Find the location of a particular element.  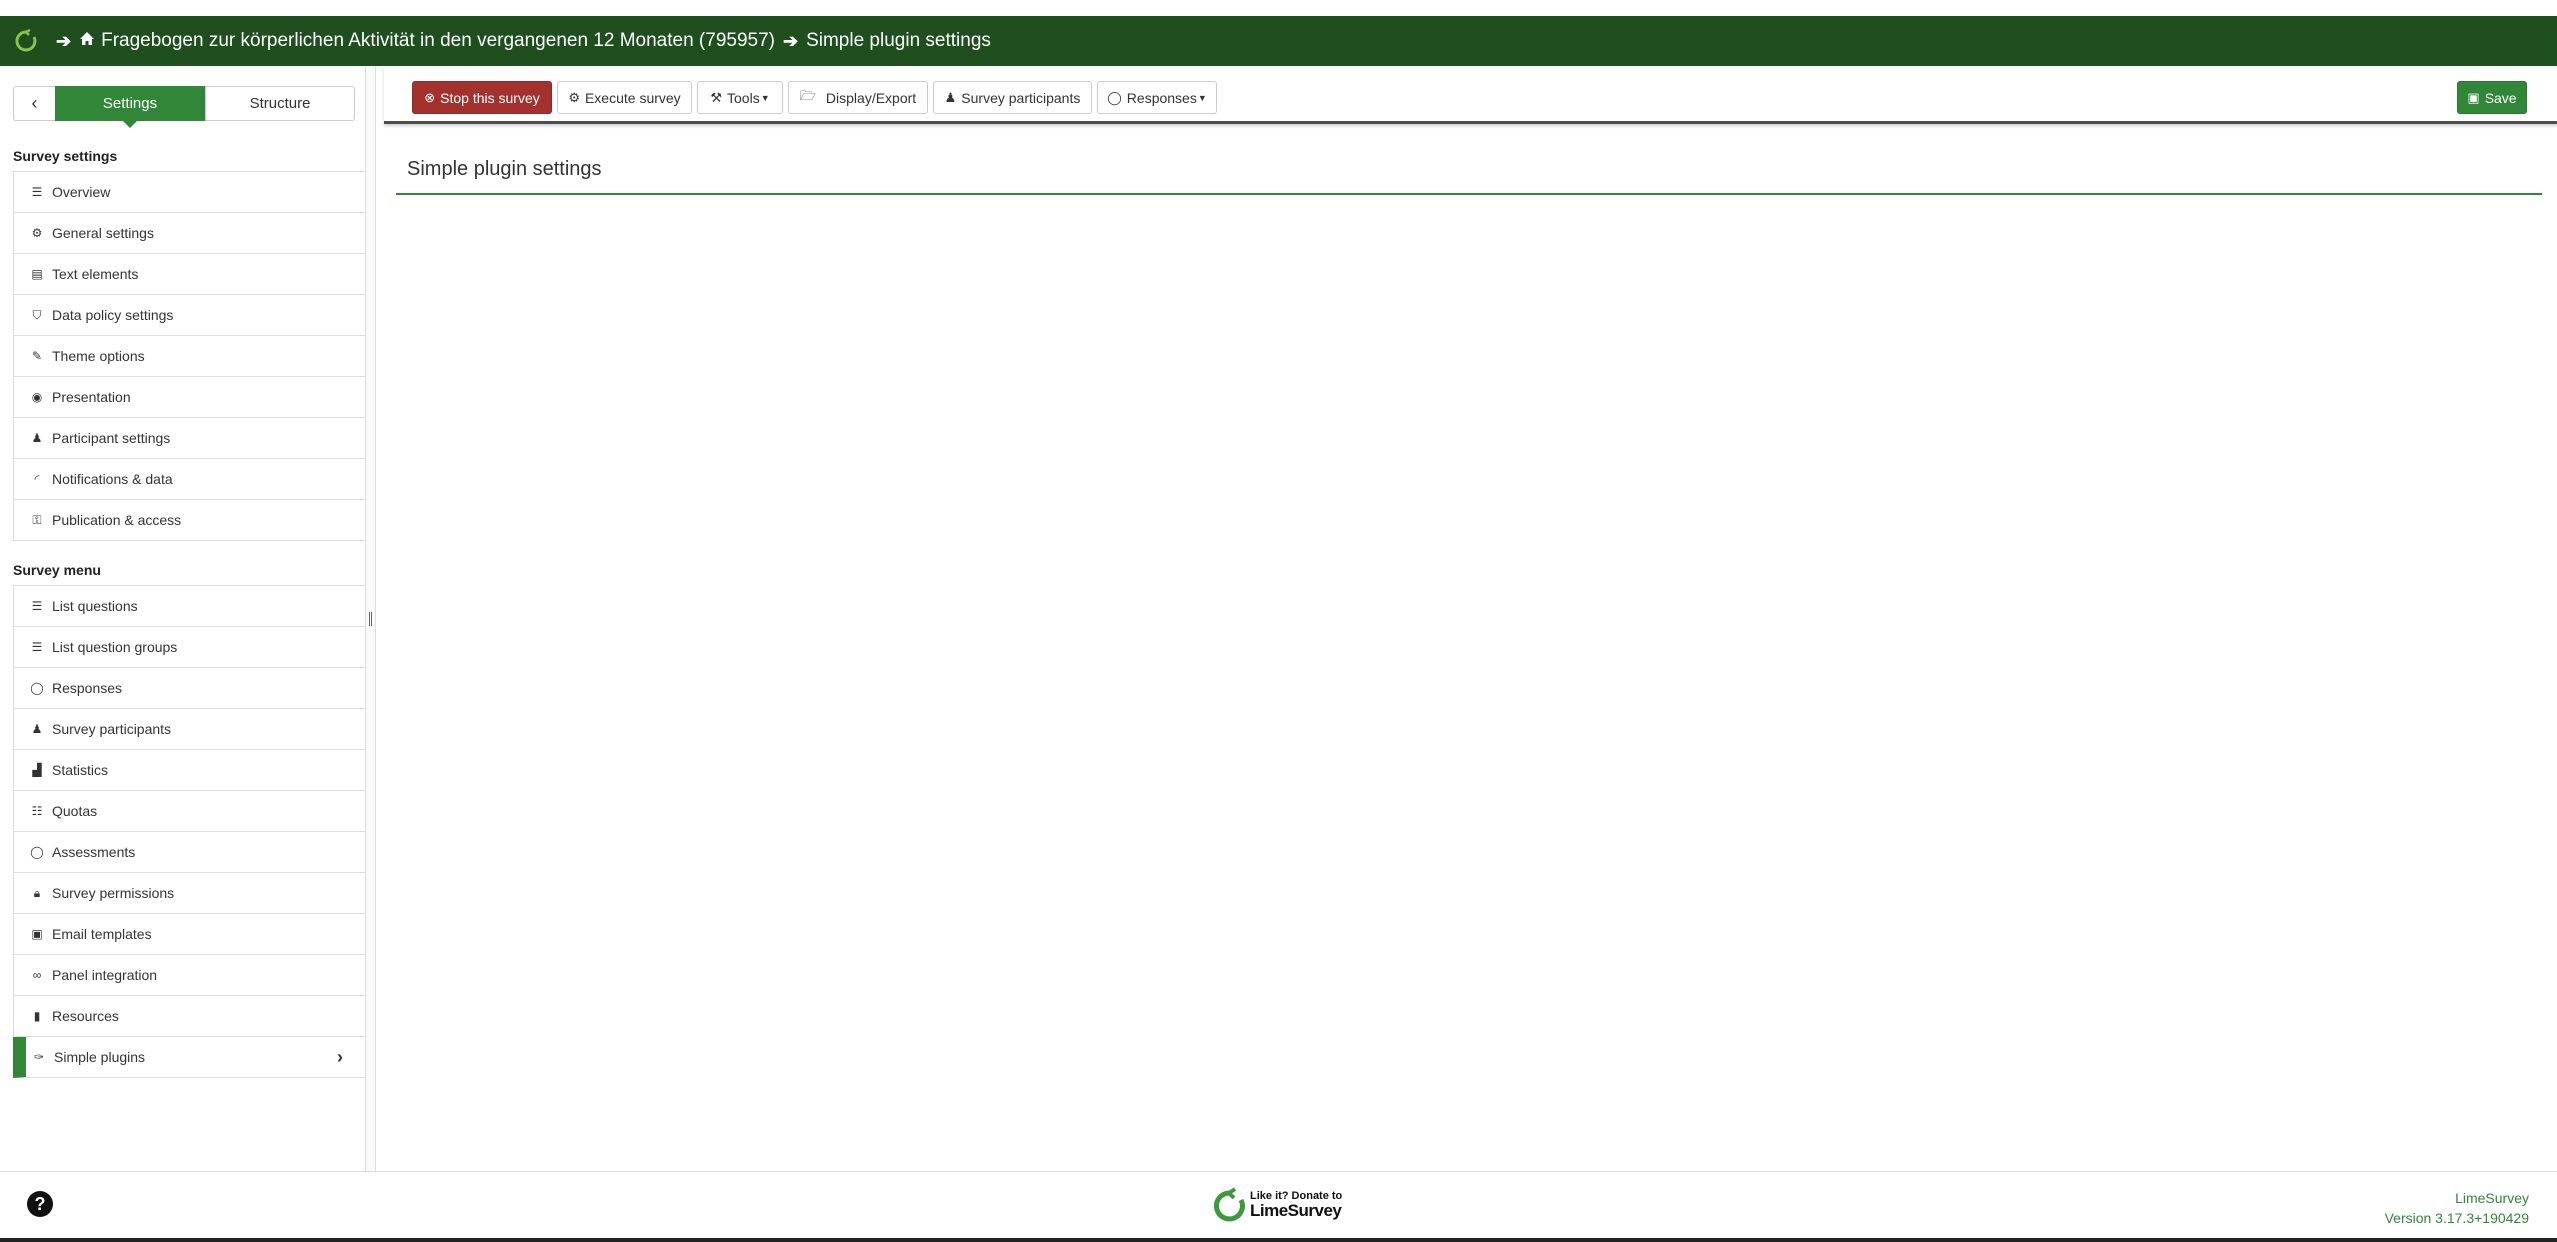

sidebar-item-label: List questions is located at coordinates (95, 606).